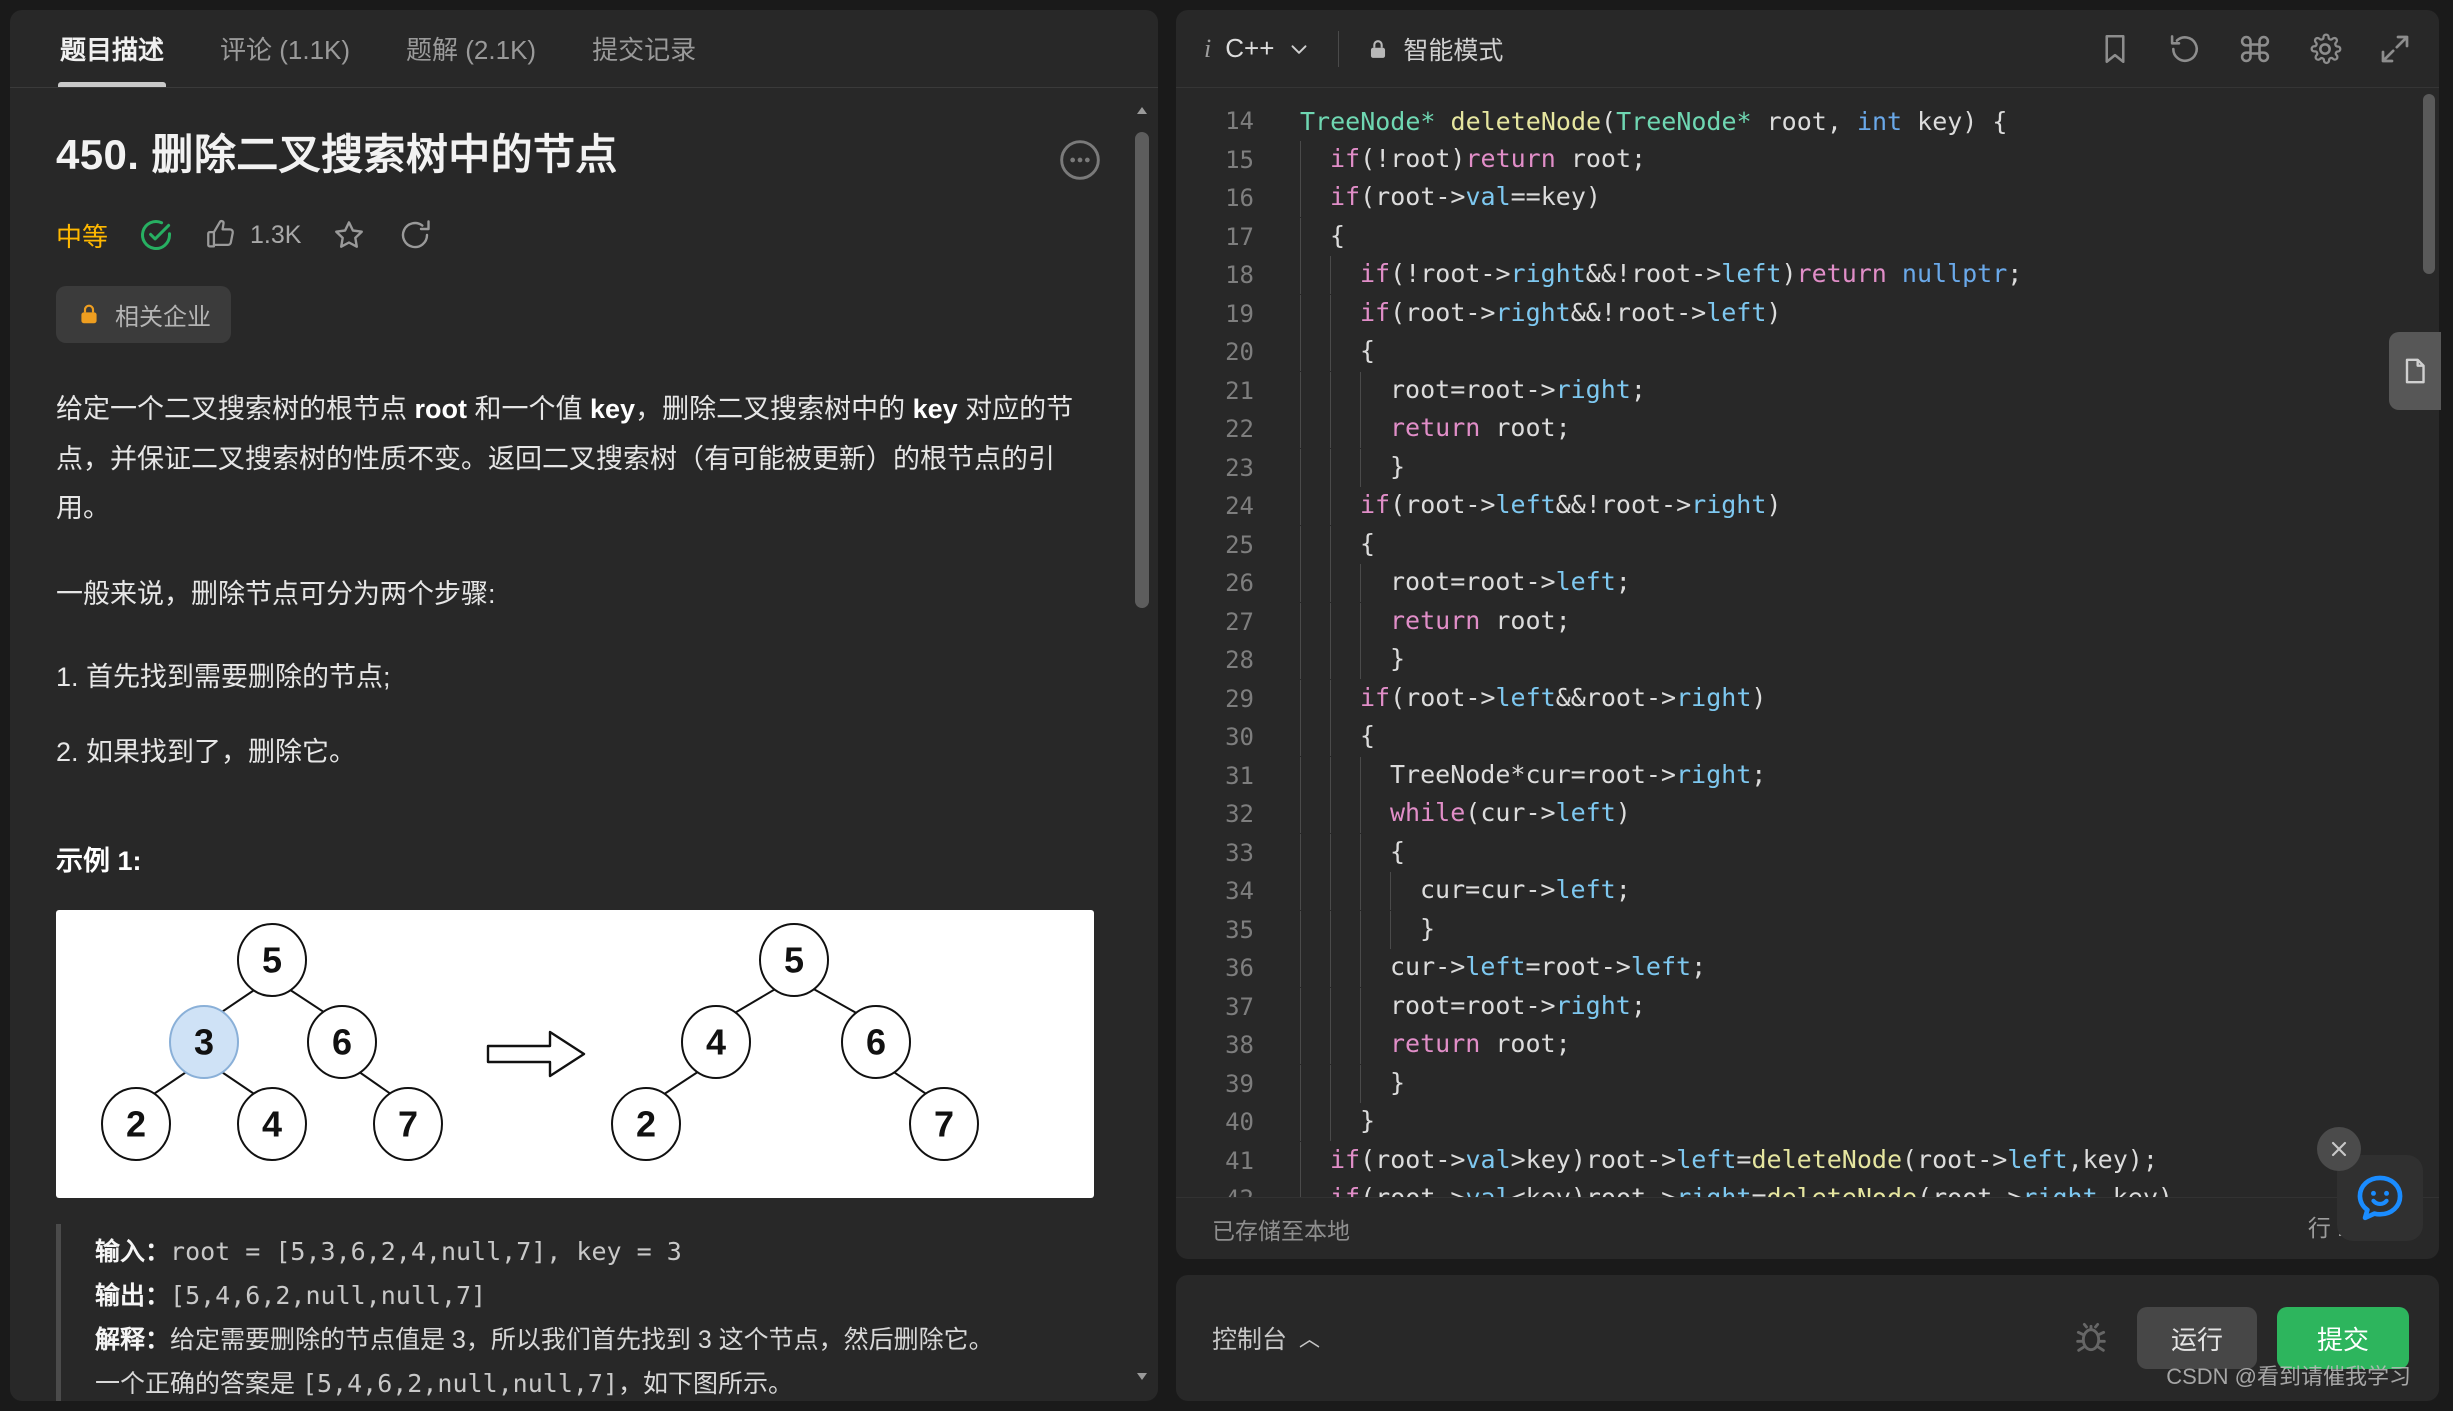 The image size is (2453, 1411). What do you see at coordinates (2342, 1338) in the screenshot?
I see `submit-button: 提交` at bounding box center [2342, 1338].